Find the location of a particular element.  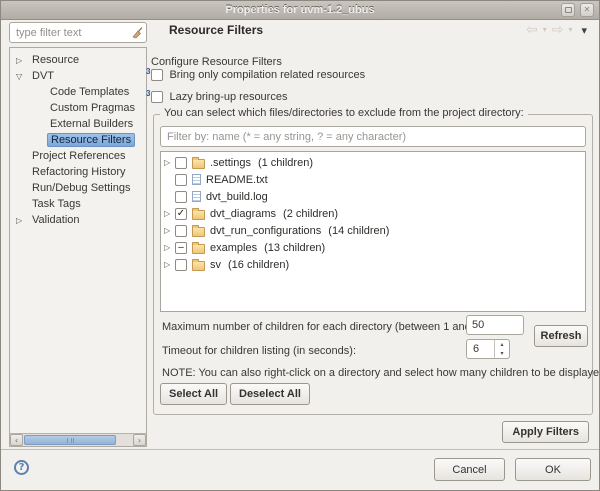

clear-filter-icon is located at coordinates (136, 32).